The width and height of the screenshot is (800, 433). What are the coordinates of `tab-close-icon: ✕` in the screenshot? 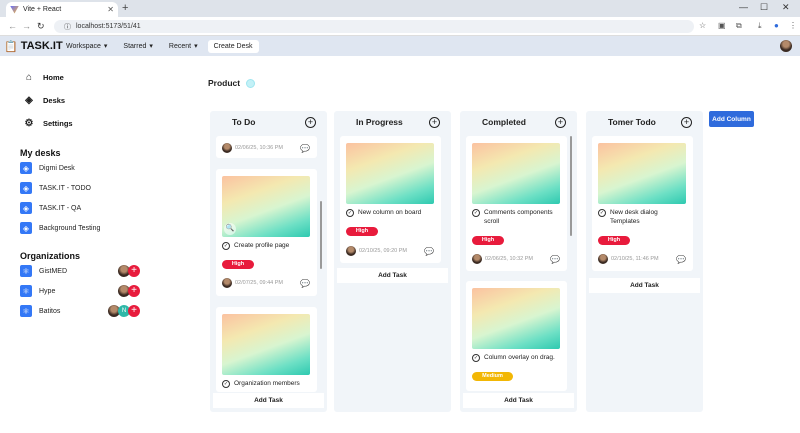 It's located at (110, 9).